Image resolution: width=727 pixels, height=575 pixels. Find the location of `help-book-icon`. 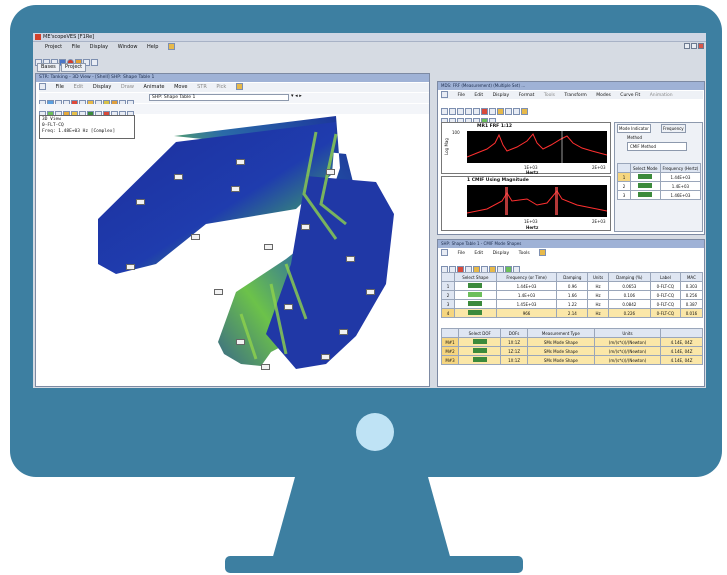

help-book-icon is located at coordinates (172, 46).